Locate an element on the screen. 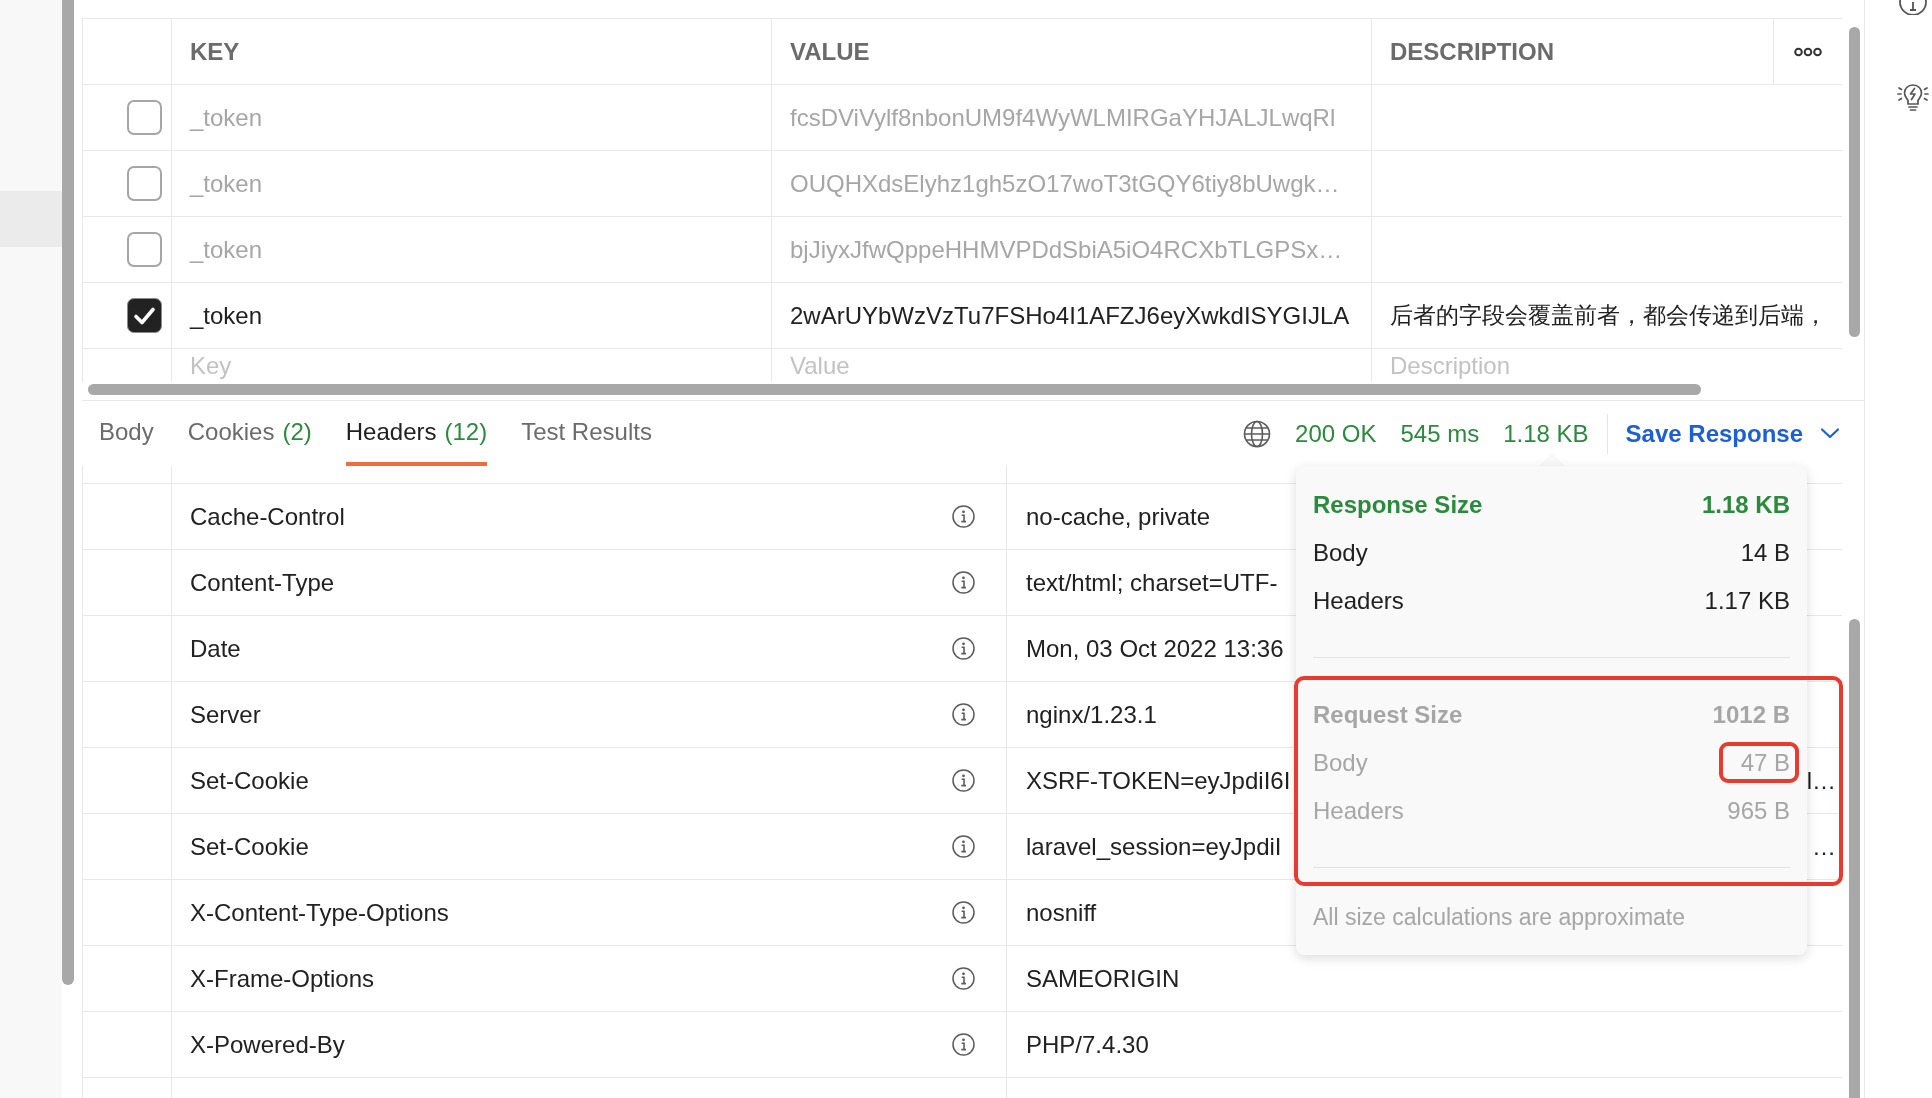 This screenshot has height=1098, width=1932. header-value: Mon, 03 Oct 2022 13:36 is located at coordinates (1155, 648).